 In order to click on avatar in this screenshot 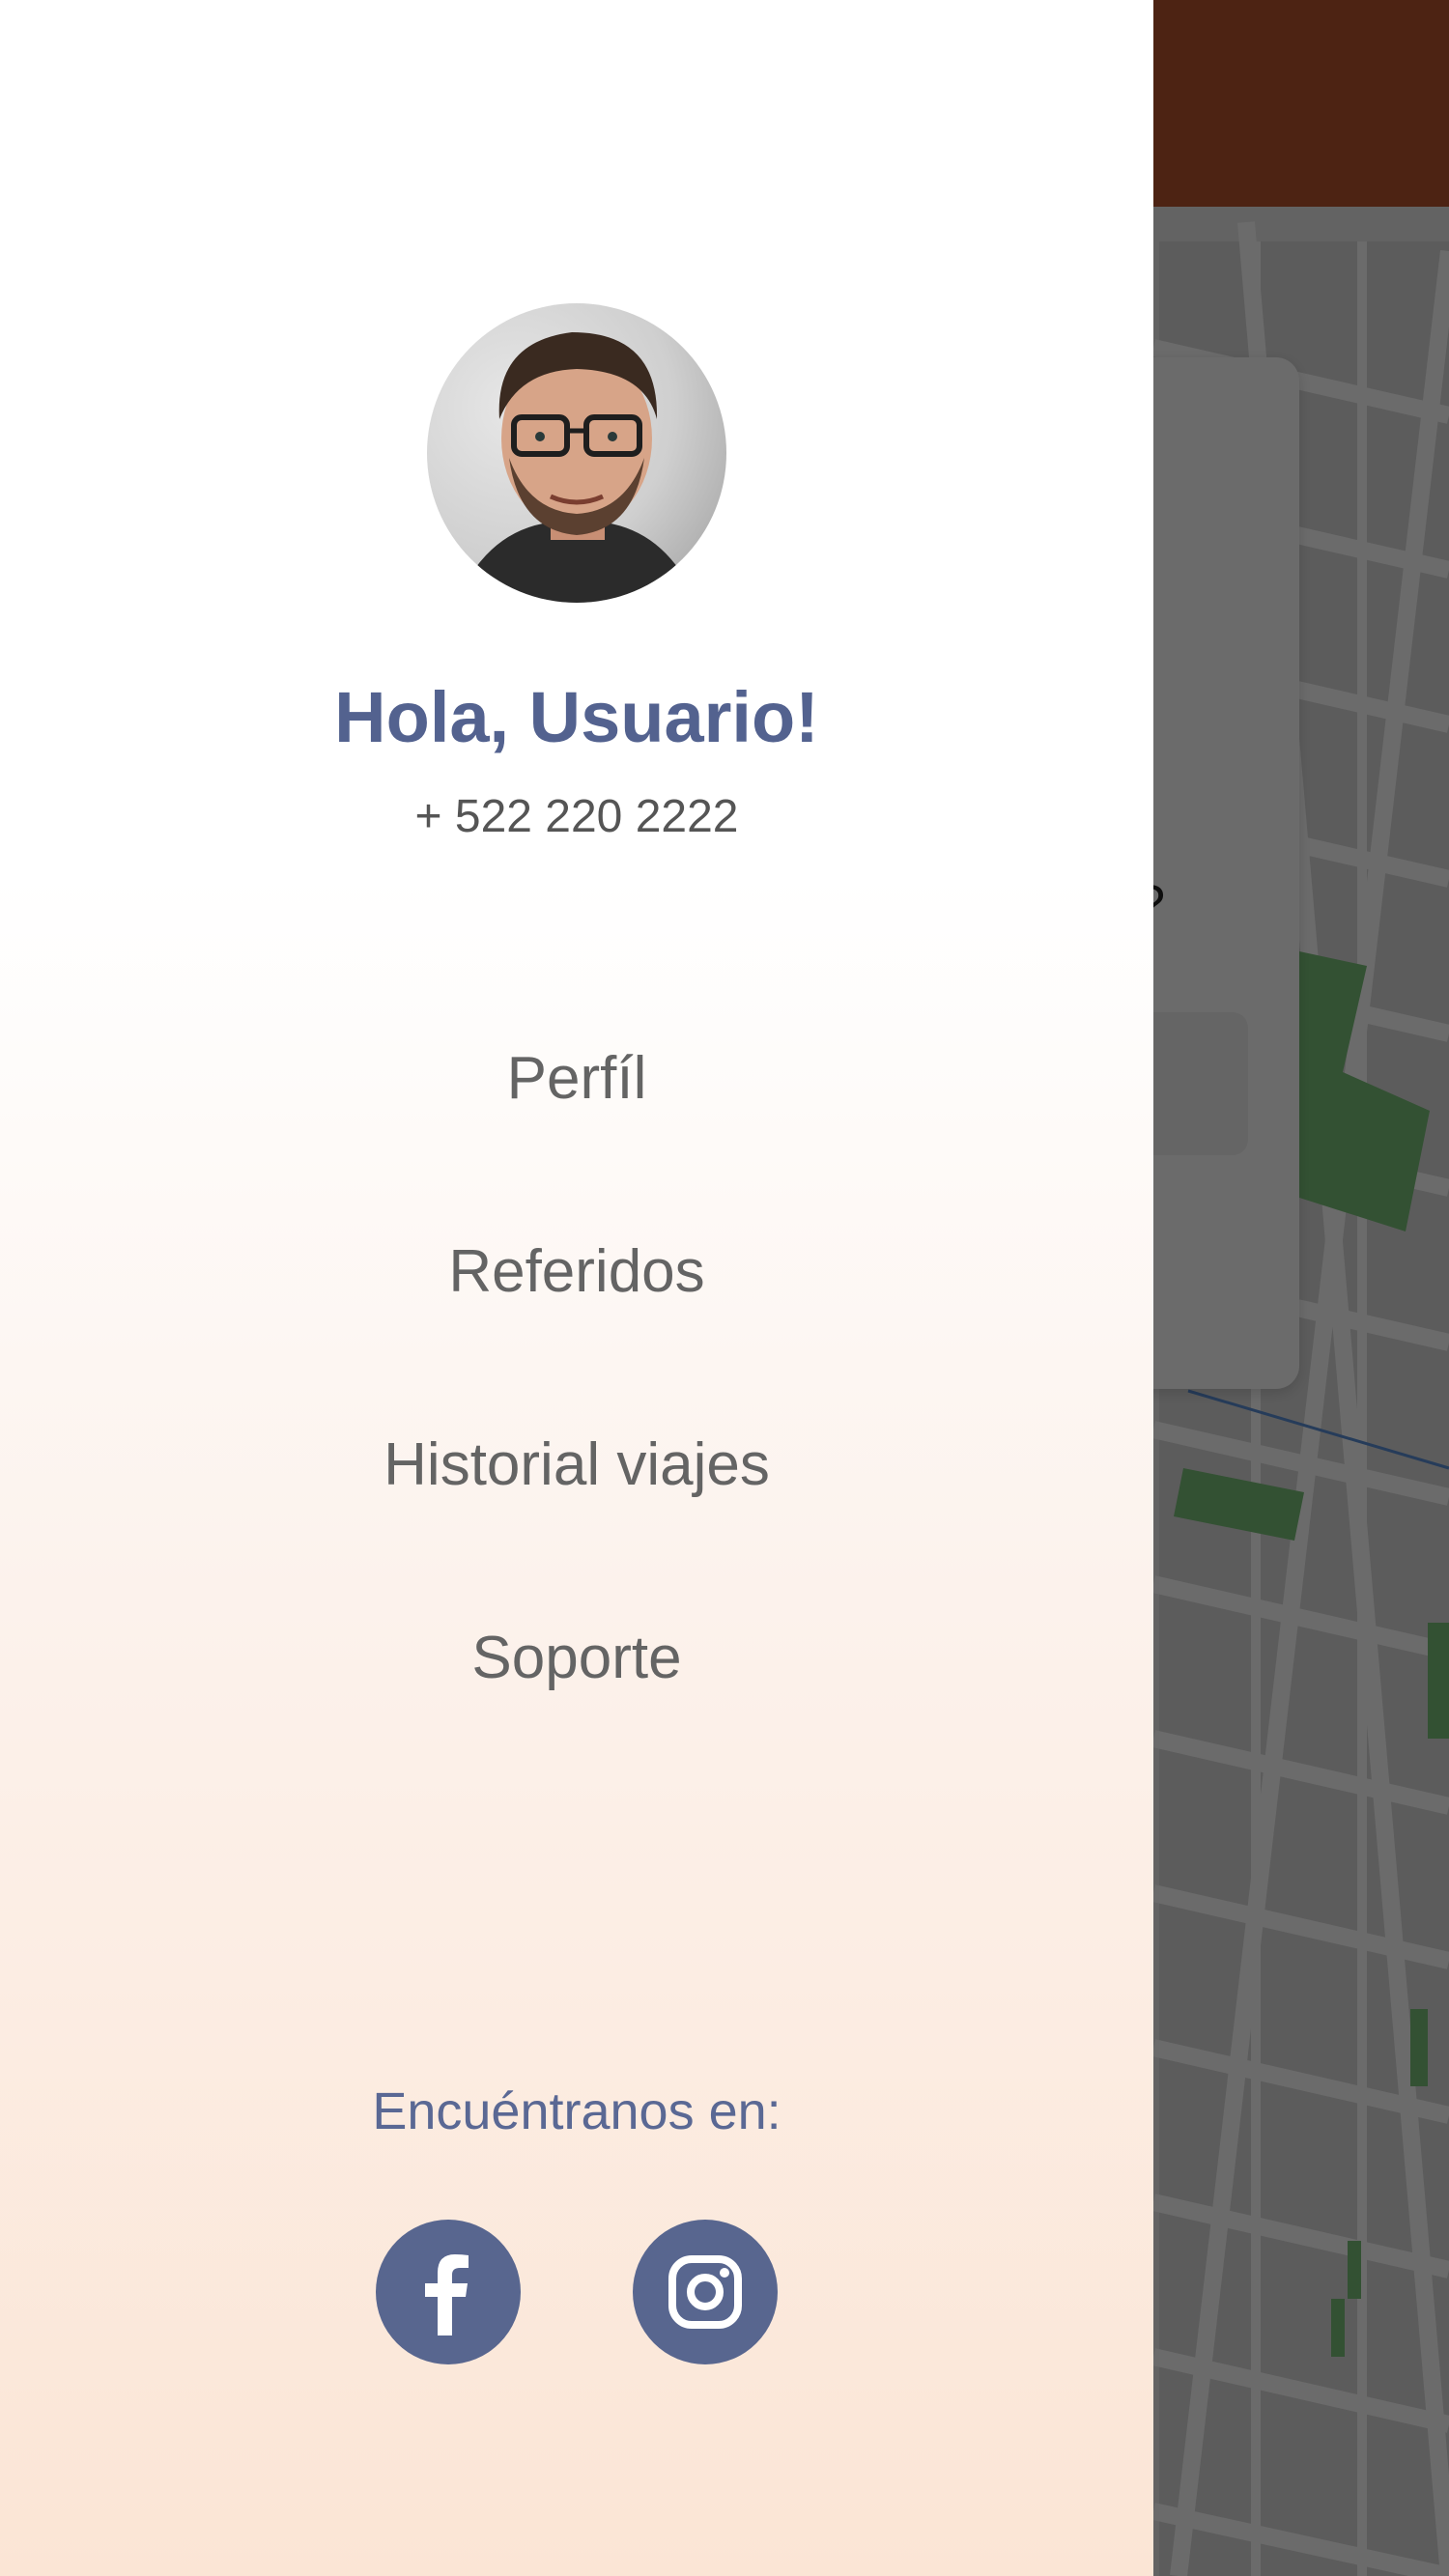, I will do `click(576, 453)`.